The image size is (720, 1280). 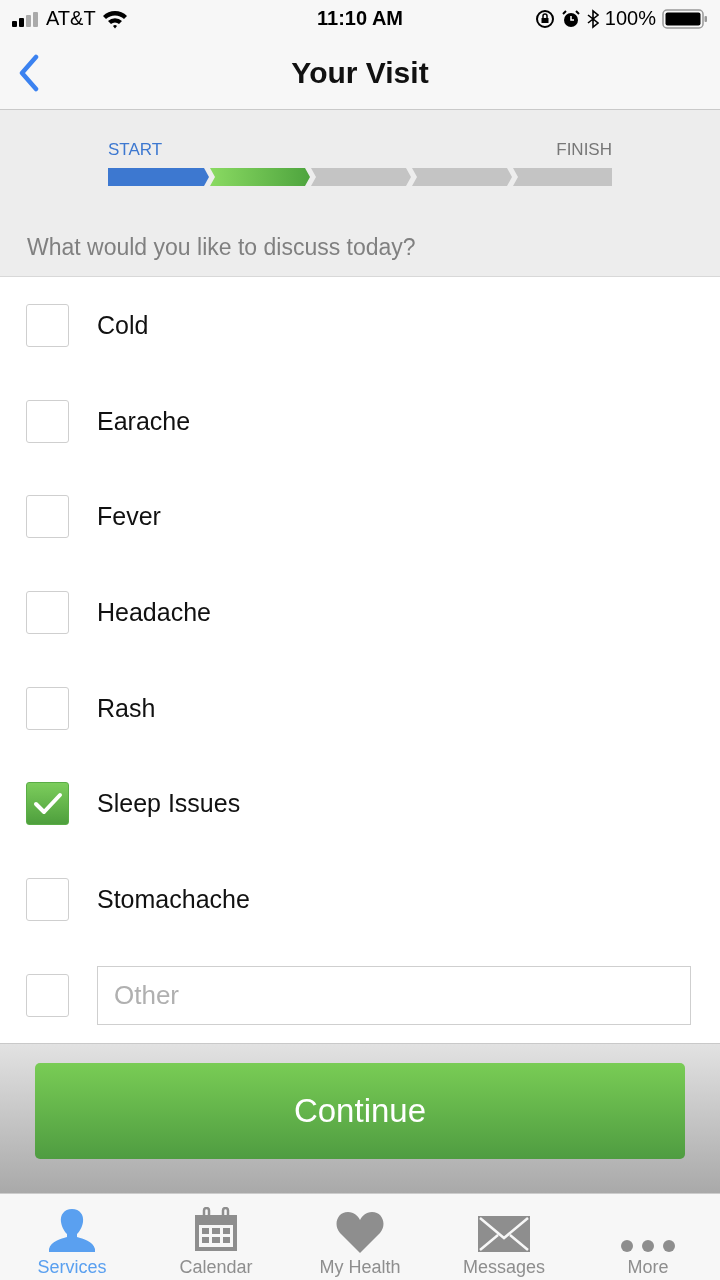 I want to click on checkmark-icon, so click(x=47, y=803).